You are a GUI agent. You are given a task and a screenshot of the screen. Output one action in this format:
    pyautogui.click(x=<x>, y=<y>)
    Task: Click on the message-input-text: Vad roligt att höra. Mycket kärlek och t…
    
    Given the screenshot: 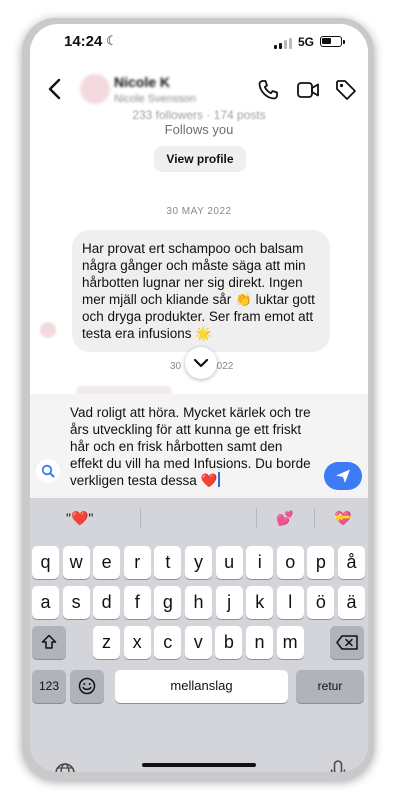 What is the action you would take?
    pyautogui.click(x=190, y=446)
    